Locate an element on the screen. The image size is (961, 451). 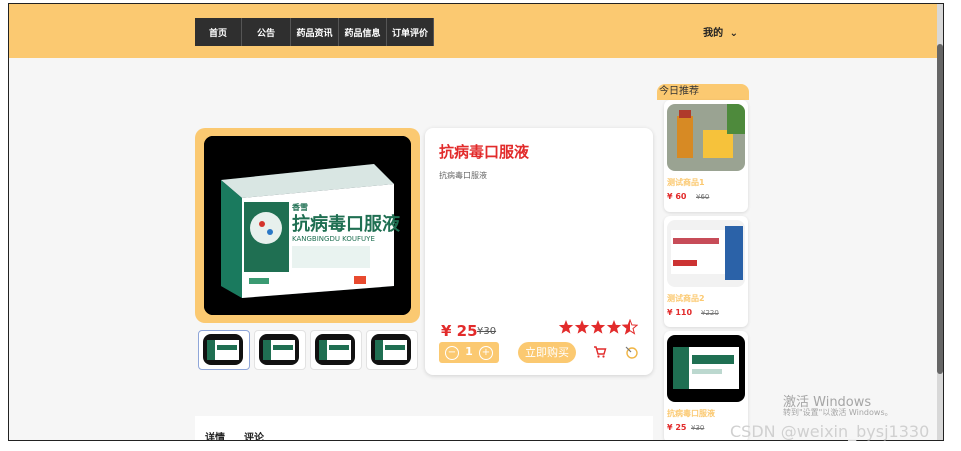
rating-stars is located at coordinates (598, 327).